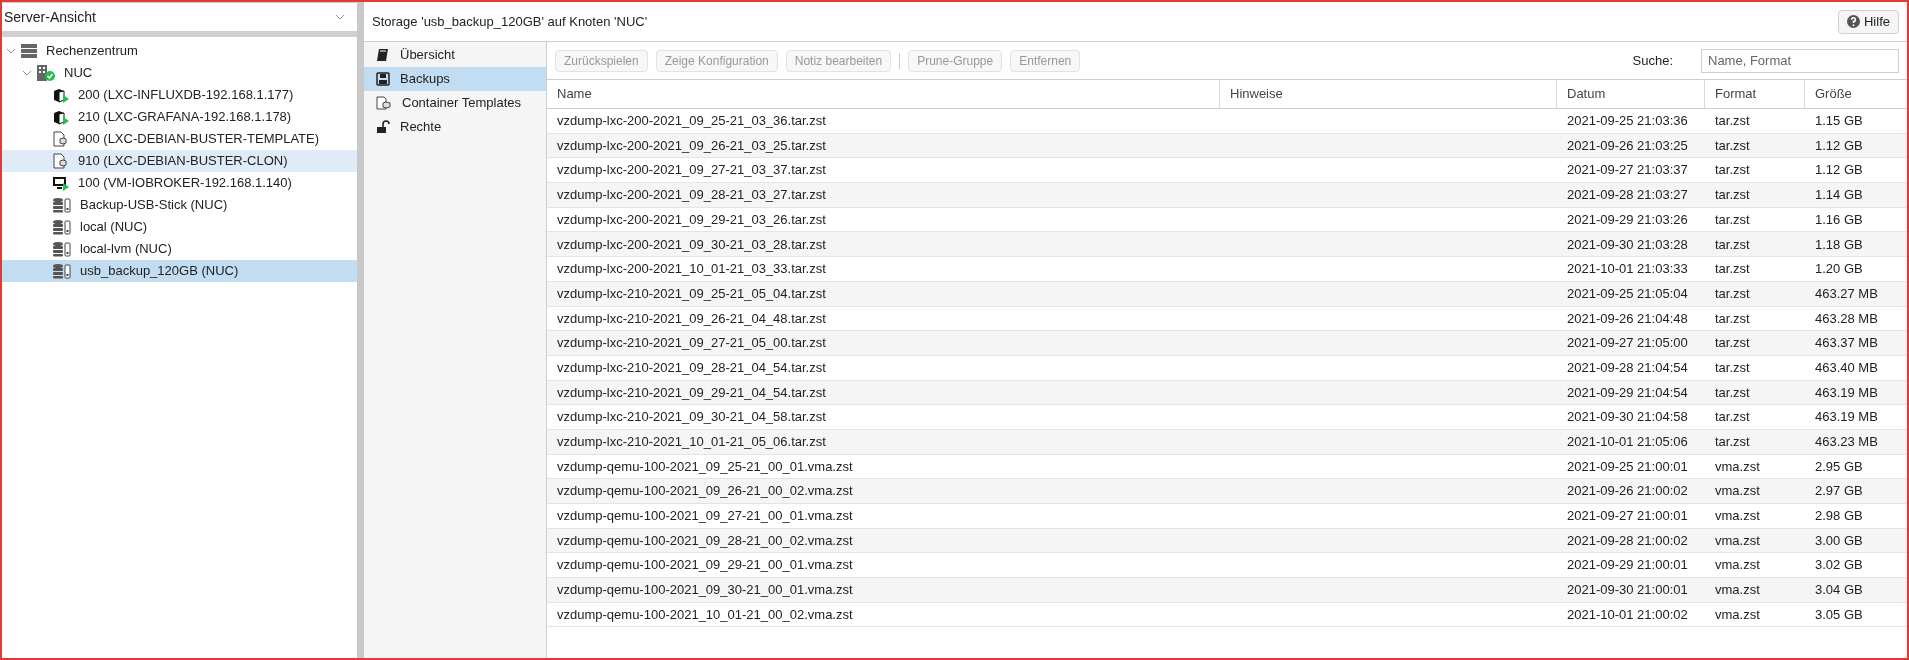  Describe the element at coordinates (179, 73) in the screenshot. I see `tree-item: NUC` at that location.